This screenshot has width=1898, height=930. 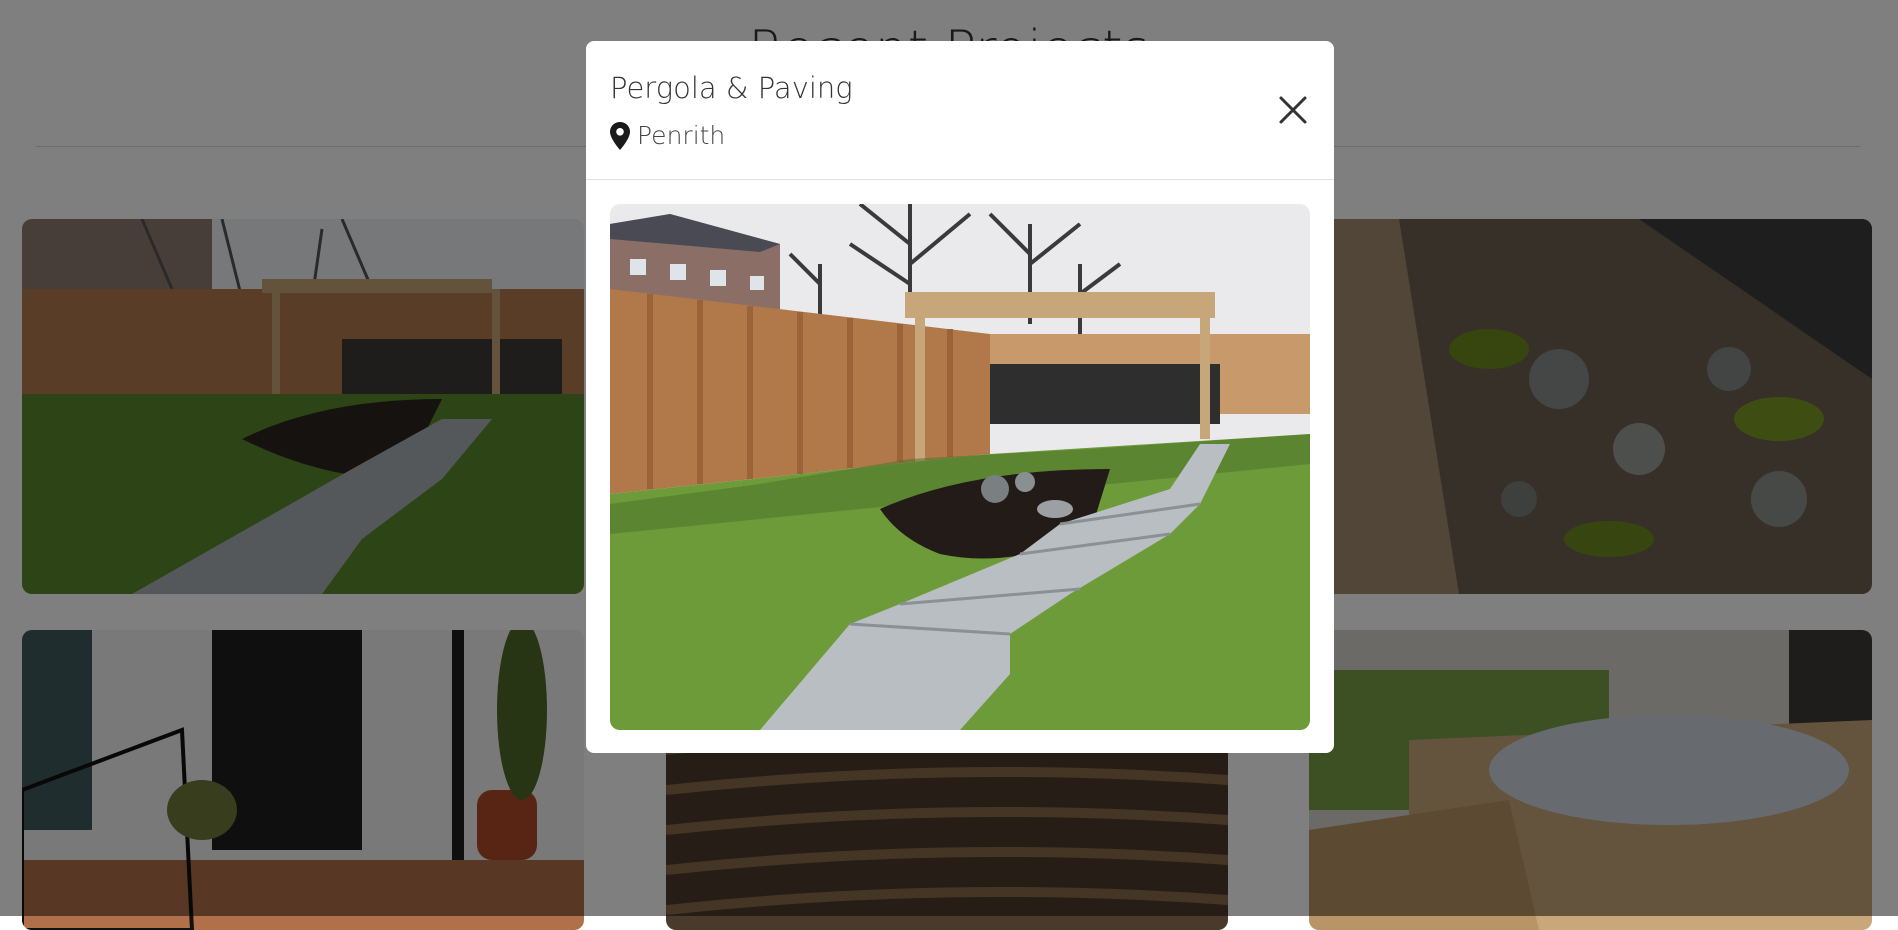 I want to click on project-location: Penrith, so click(x=667, y=135).